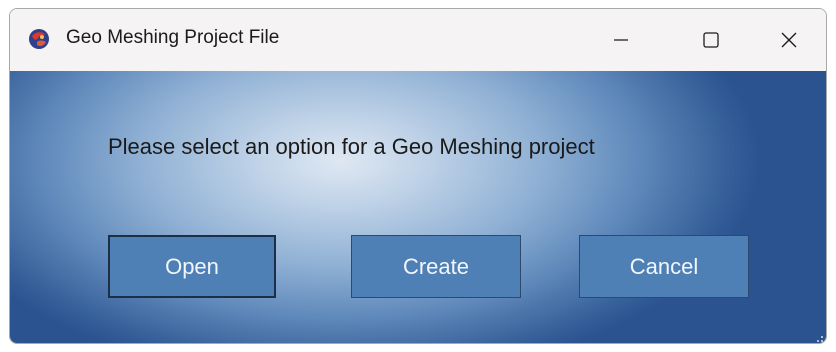  Describe the element at coordinates (39, 39) in the screenshot. I see `app-globe-icon` at that location.